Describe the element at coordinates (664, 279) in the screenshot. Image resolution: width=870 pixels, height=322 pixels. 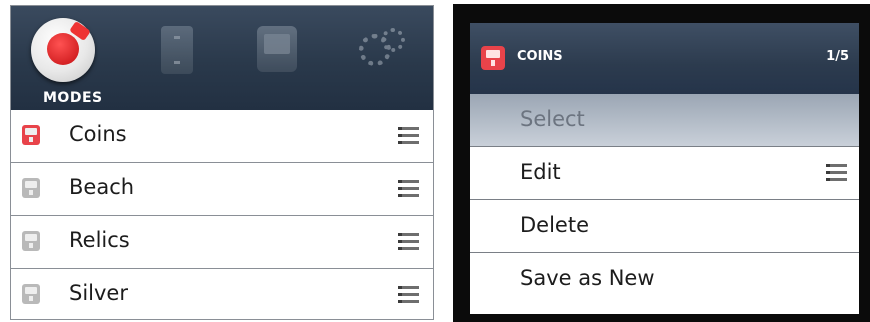
I see `menu-item-save-as-new: Save as New` at that location.